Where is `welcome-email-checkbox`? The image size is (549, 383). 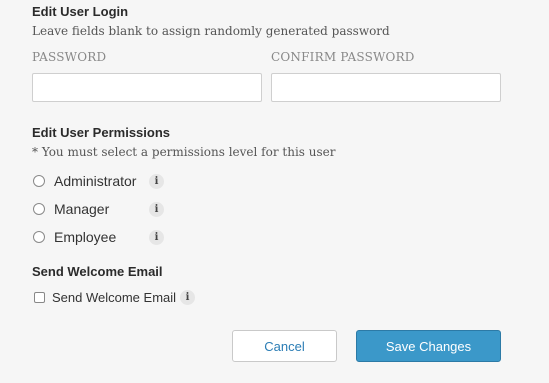 welcome-email-checkbox is located at coordinates (39, 297).